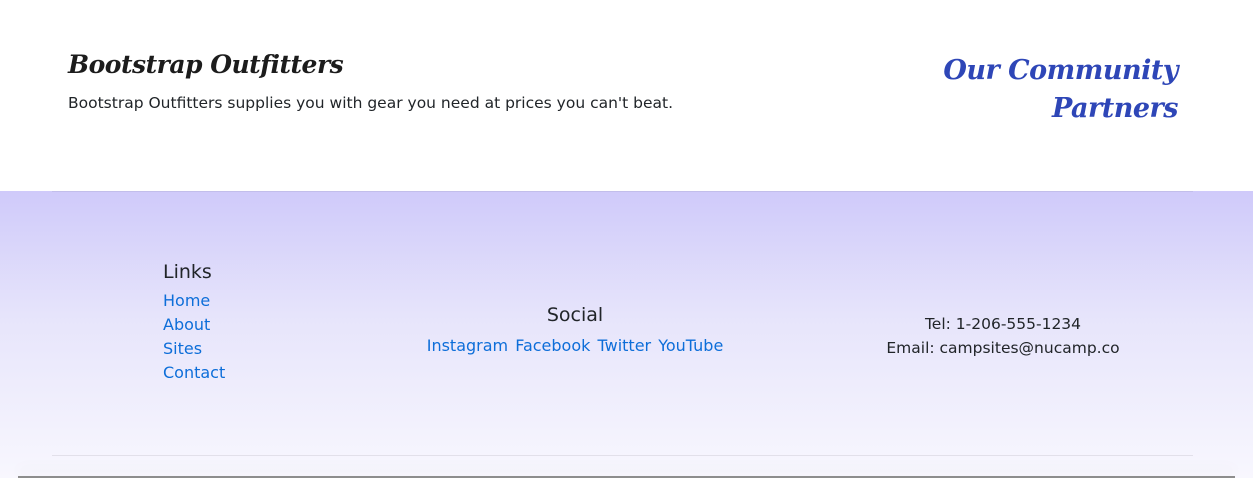 The image size is (1253, 478). What do you see at coordinates (622, 455) in the screenshot?
I see `footer-bottom-divider` at bounding box center [622, 455].